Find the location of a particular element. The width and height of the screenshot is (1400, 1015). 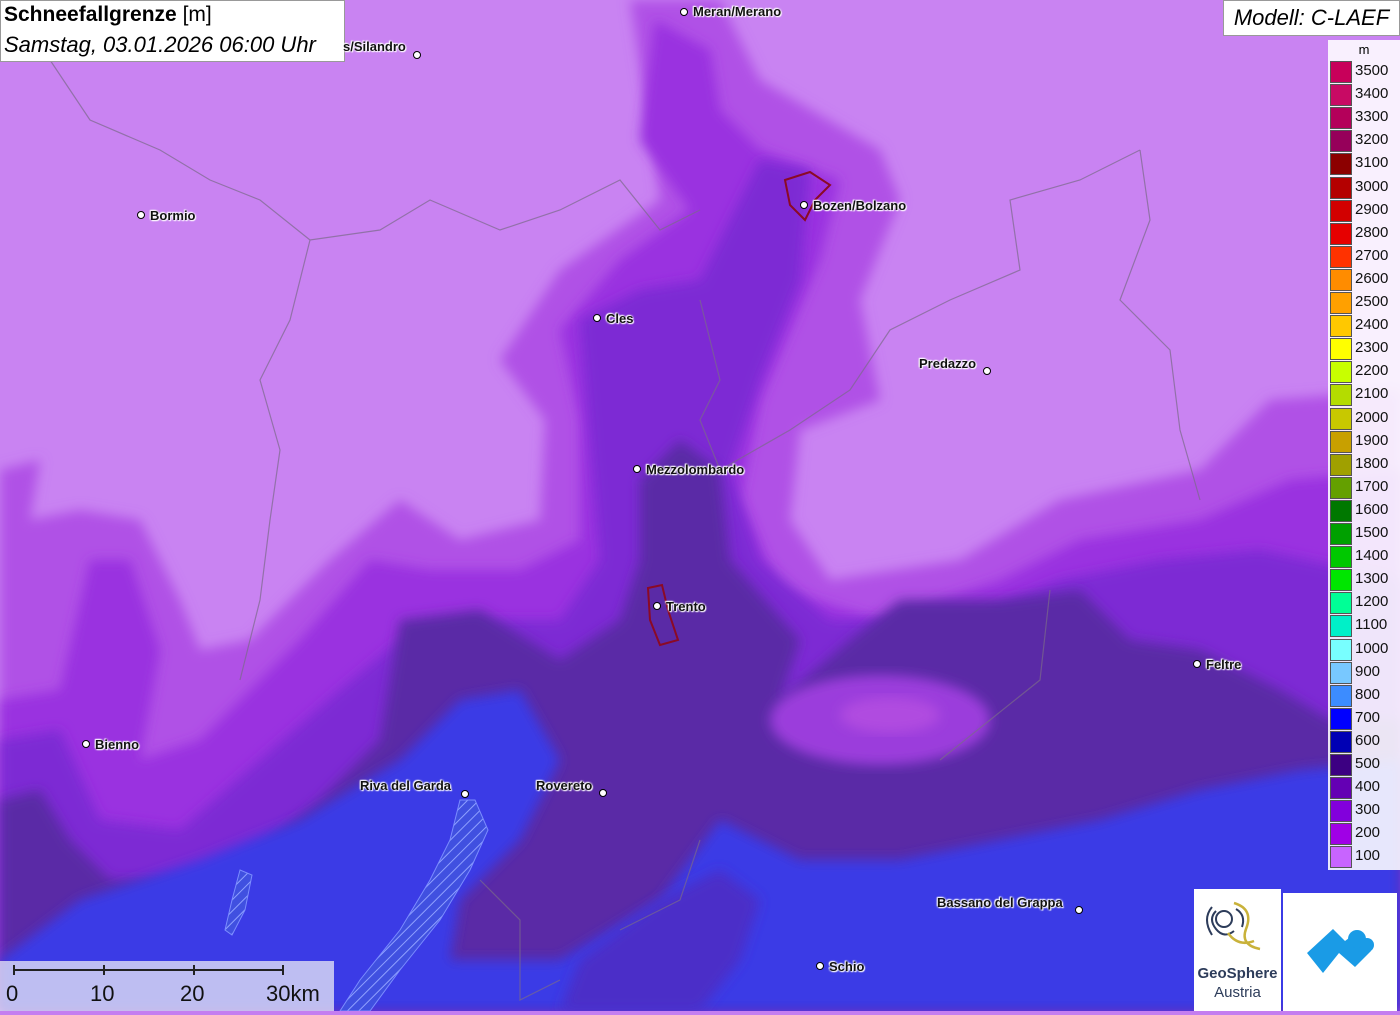

legend-row-2800: 2800 is located at coordinates (1365, 233).